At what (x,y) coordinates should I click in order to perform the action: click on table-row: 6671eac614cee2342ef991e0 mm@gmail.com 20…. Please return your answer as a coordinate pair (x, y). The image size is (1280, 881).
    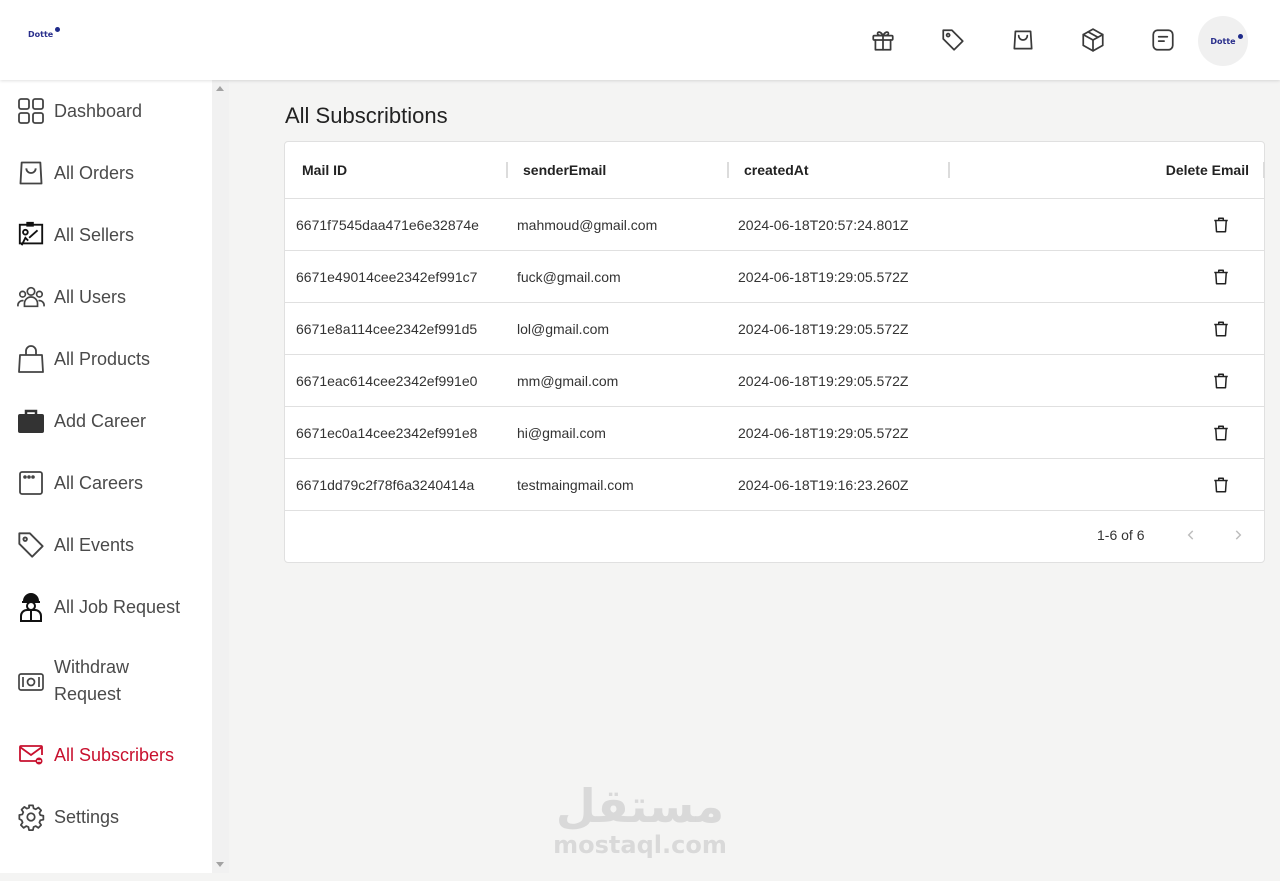
    Looking at the image, I should click on (774, 381).